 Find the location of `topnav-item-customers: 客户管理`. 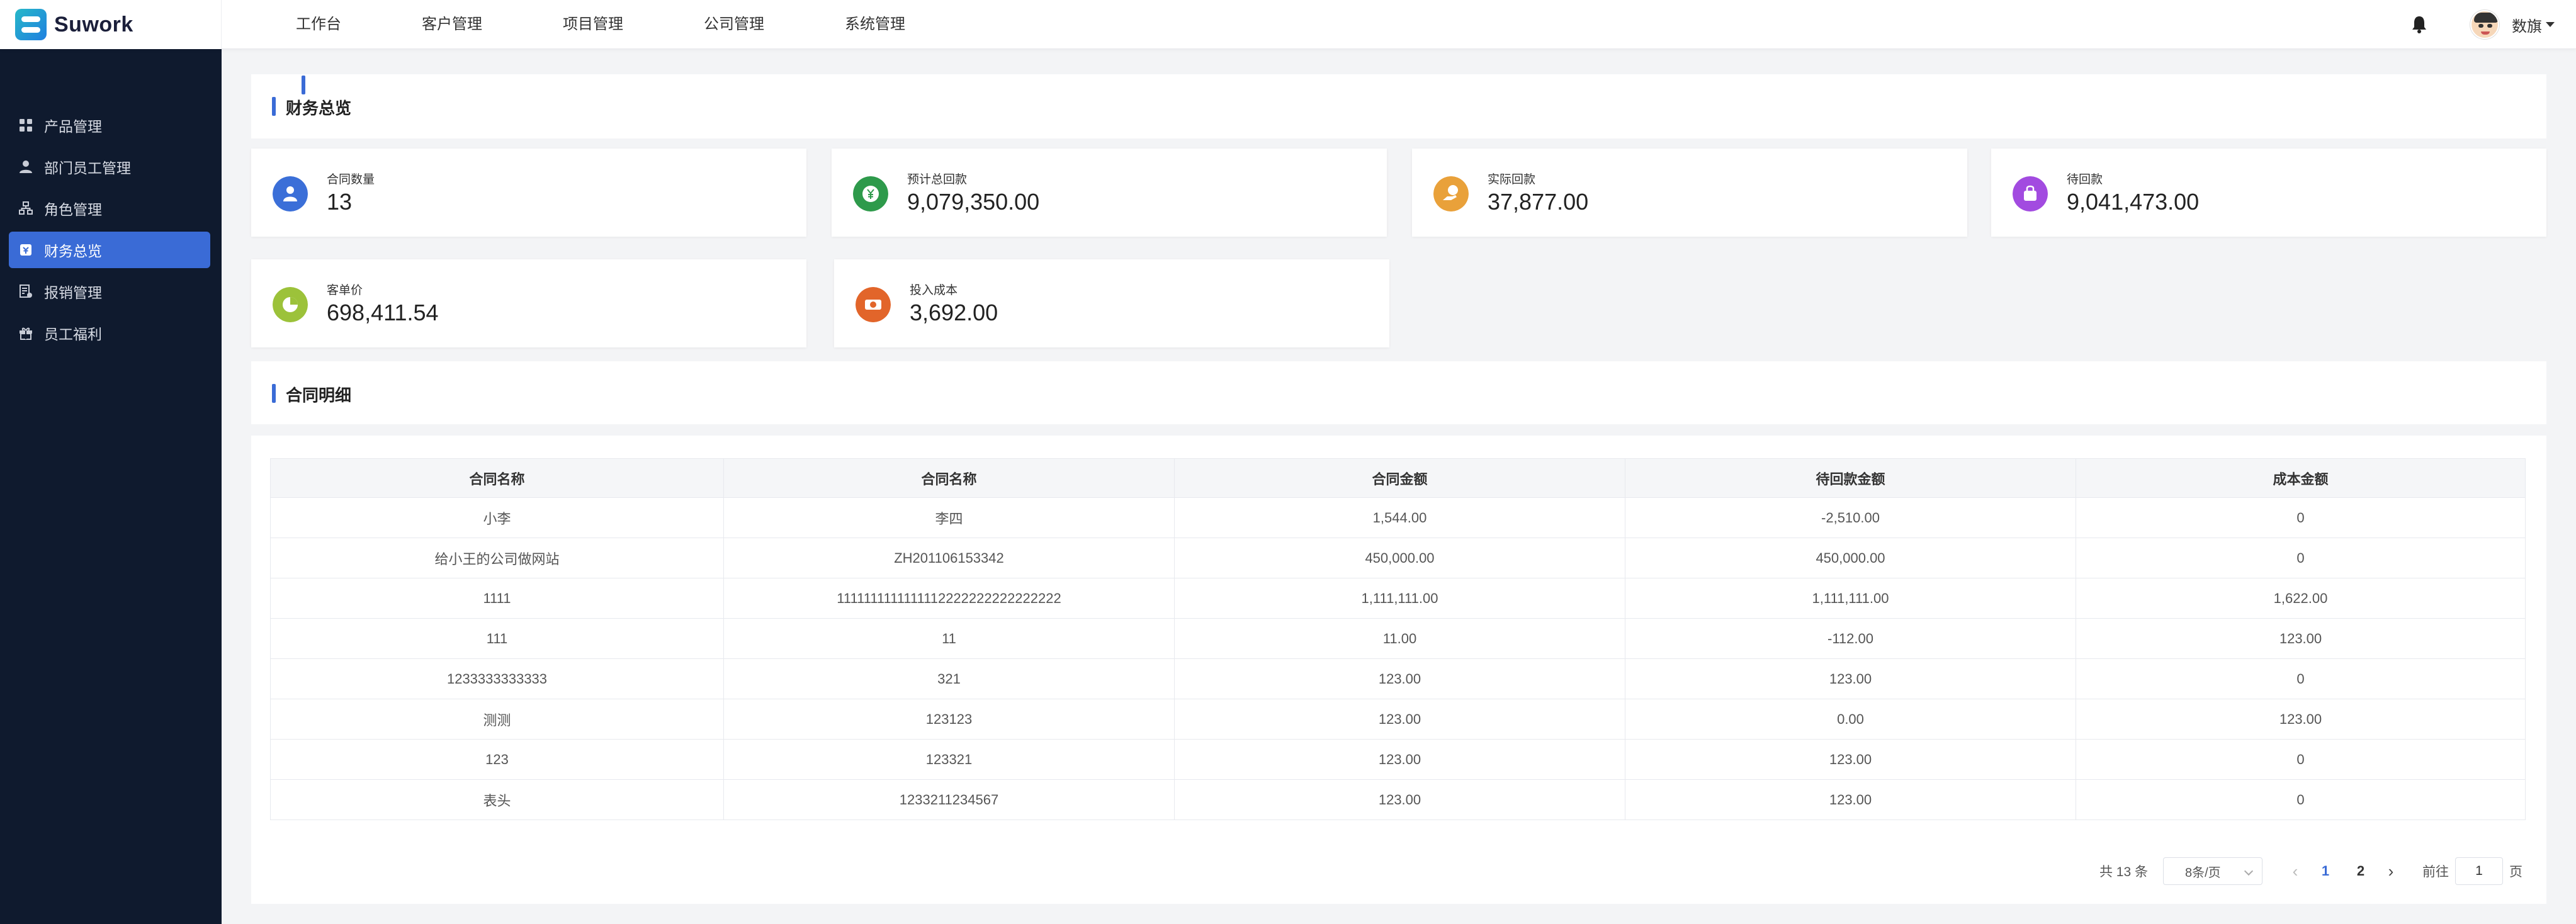

topnav-item-customers: 客户管理 is located at coordinates (452, 24).